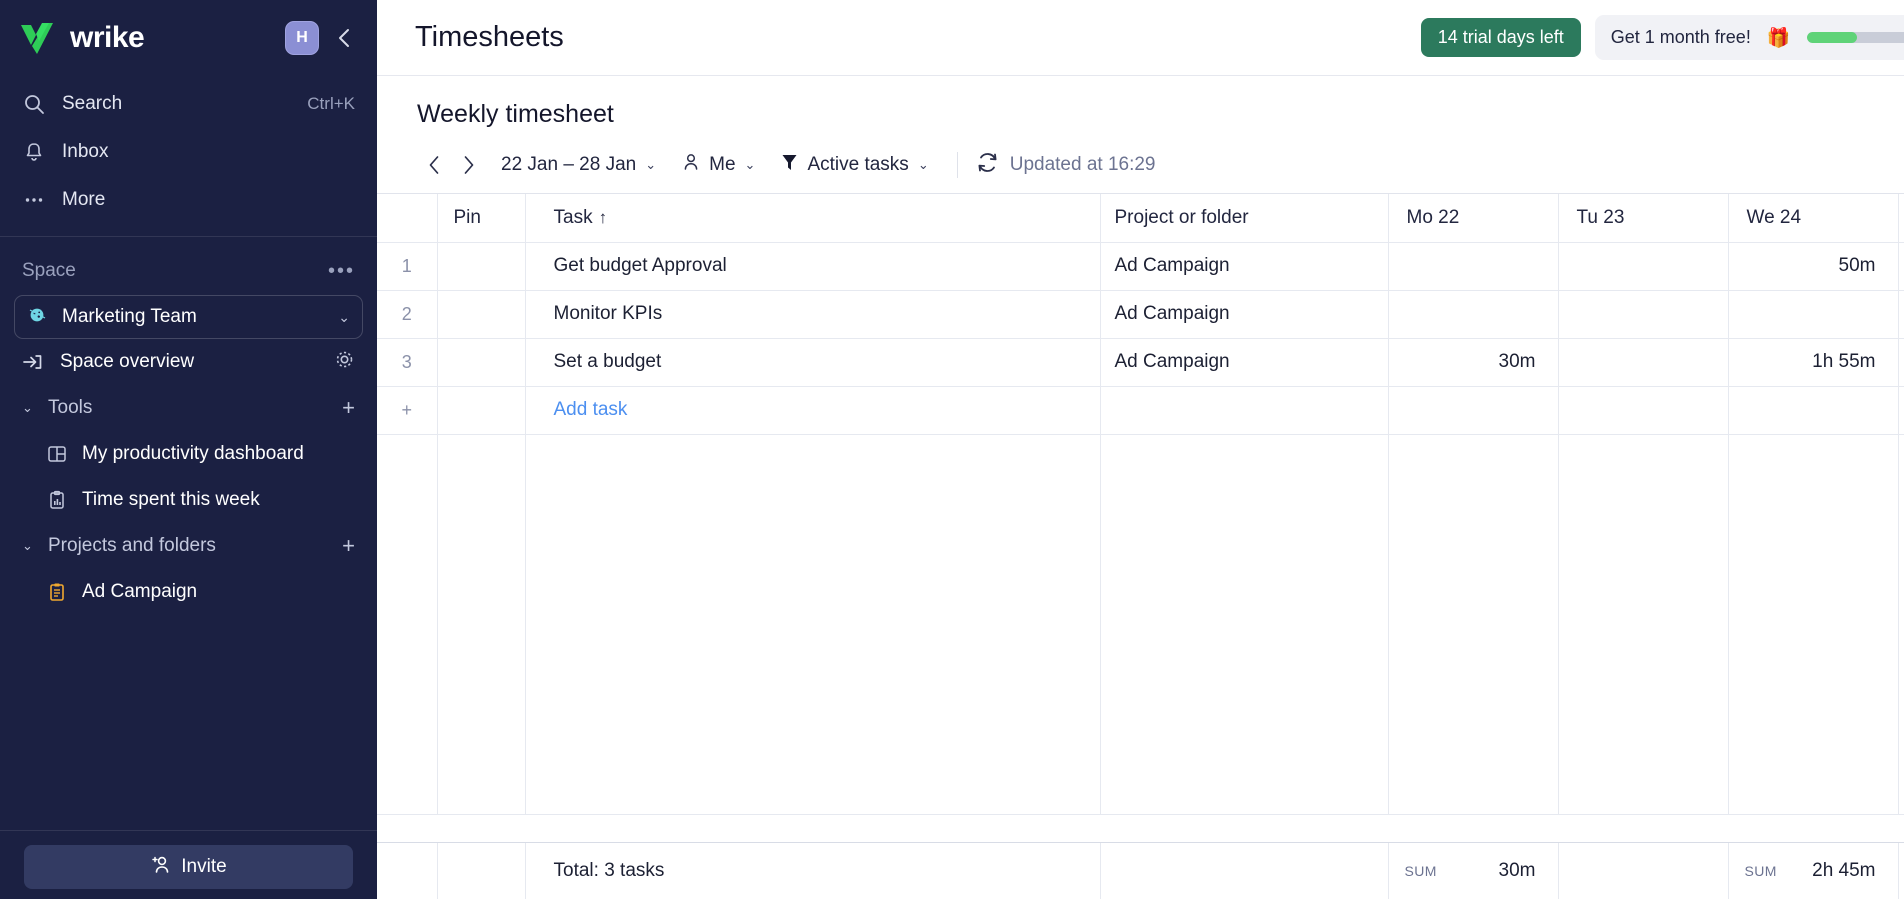 This screenshot has height=899, width=1904. What do you see at coordinates (1813, 266) in the screenshot?
I see `time-entry-cell-we-24: 50m` at bounding box center [1813, 266].